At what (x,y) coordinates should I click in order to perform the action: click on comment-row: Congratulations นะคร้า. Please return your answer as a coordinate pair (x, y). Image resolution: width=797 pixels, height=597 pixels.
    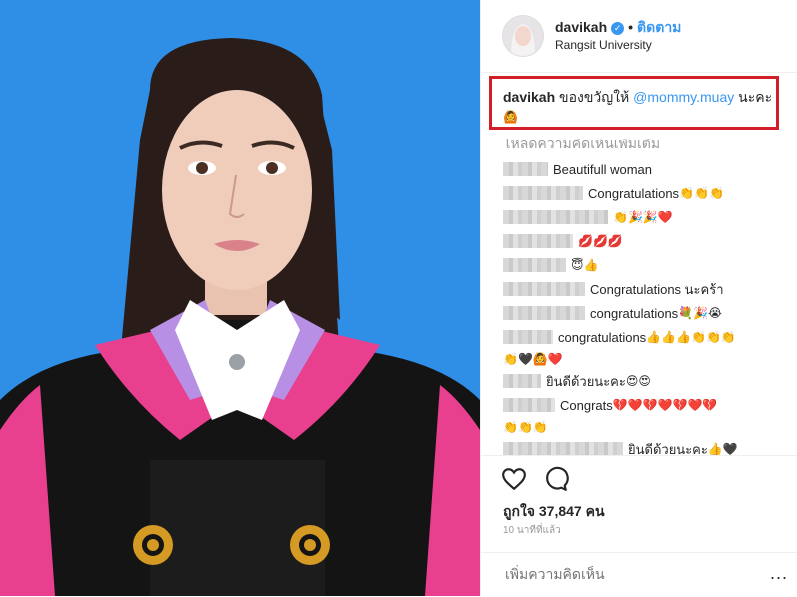
    Looking at the image, I should click on (645, 289).